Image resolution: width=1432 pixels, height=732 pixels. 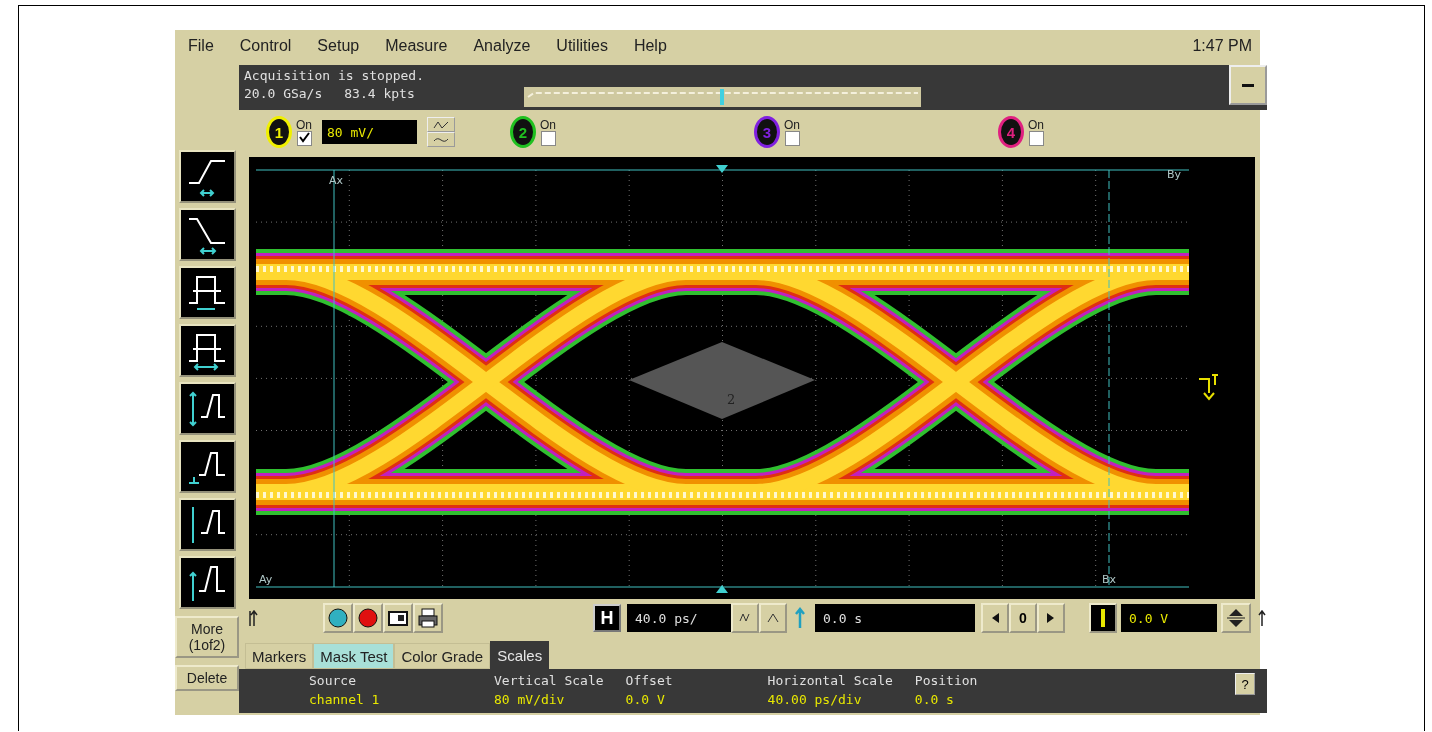 I want to click on stop-button, so click(x=368, y=618).